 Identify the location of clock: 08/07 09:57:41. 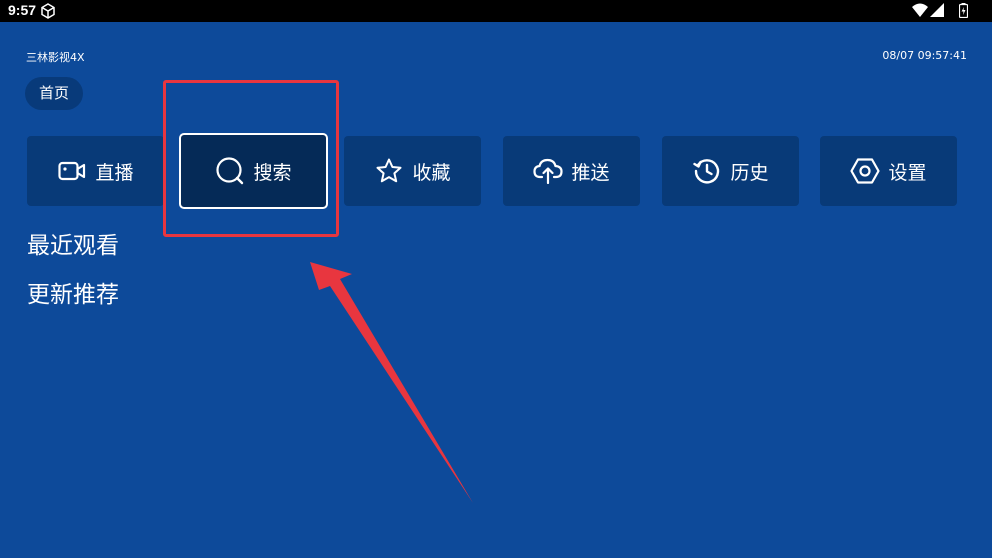
(924, 55).